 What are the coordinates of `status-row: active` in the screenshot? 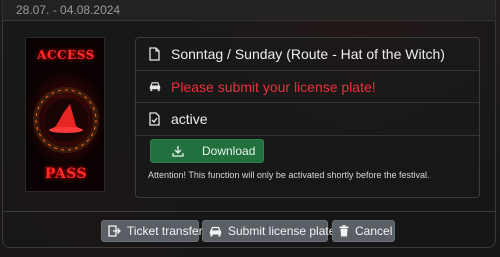 It's located at (307, 119).